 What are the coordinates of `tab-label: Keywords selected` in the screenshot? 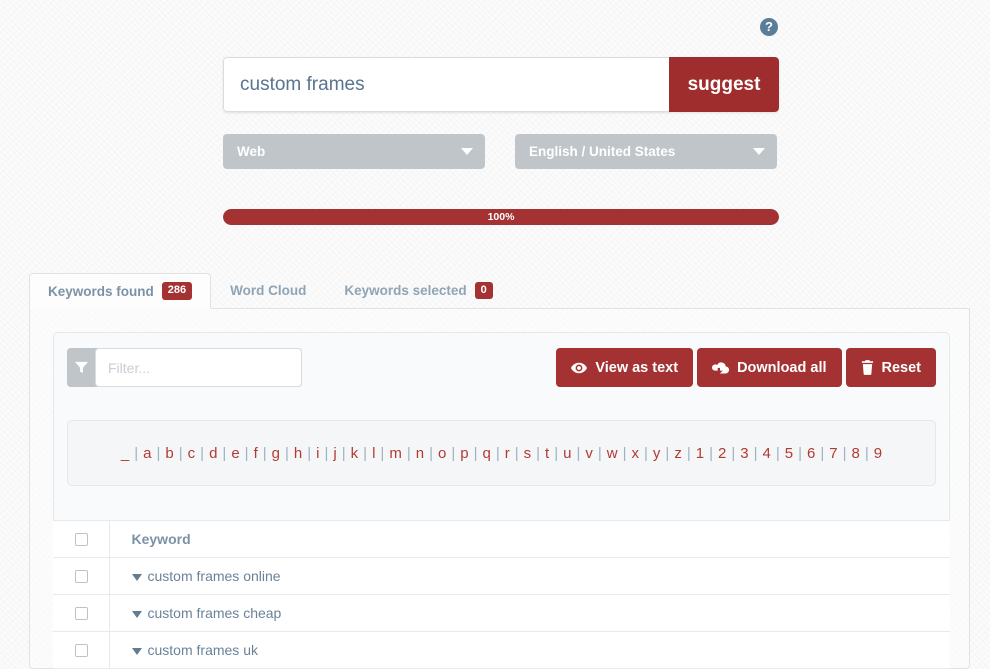 It's located at (405, 290).